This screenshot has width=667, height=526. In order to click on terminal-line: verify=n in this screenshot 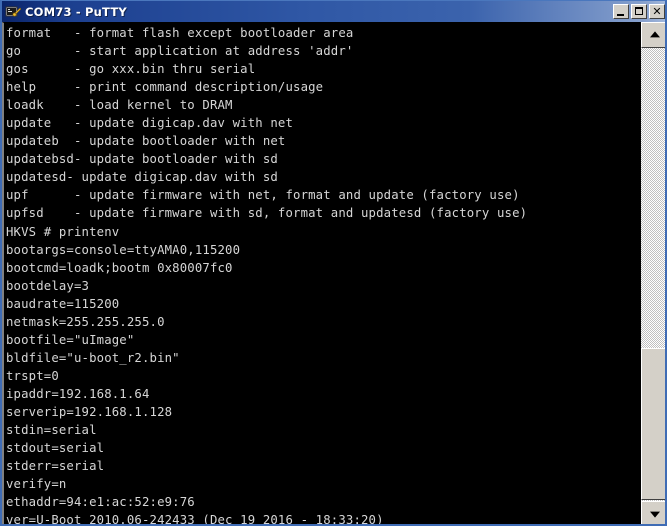, I will do `click(36, 484)`.